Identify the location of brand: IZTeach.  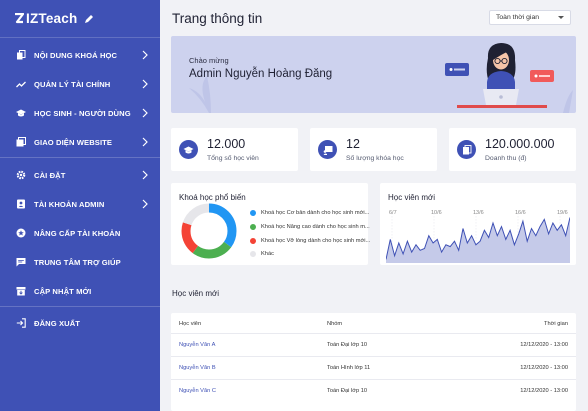
(80, 19).